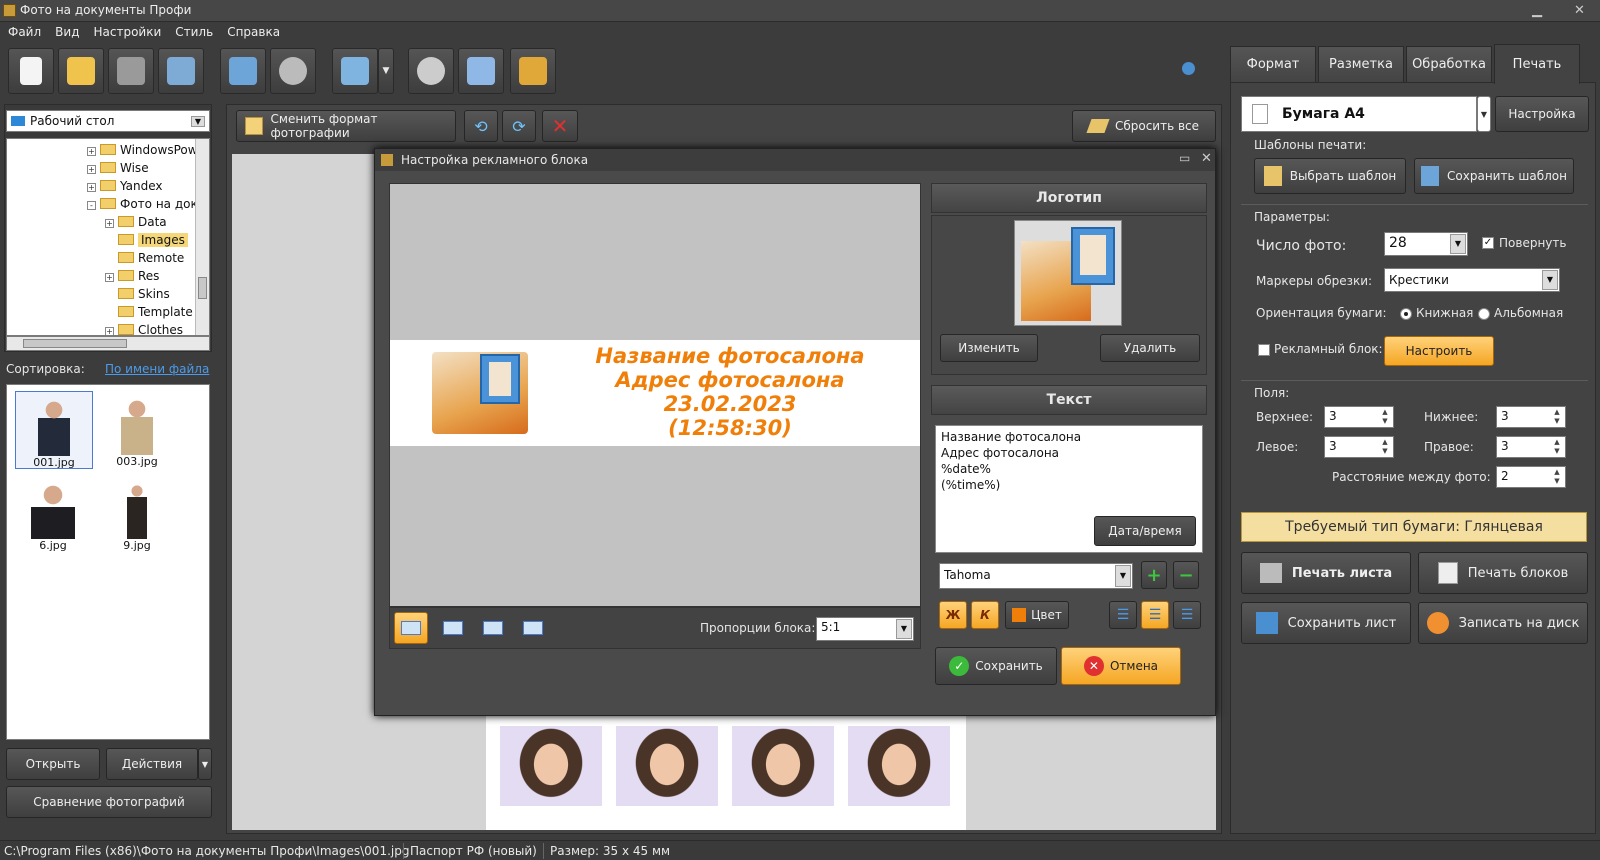 The image size is (1600, 860). Describe the element at coordinates (1484, 314) in the screenshot. I see `orient-landscape-radio` at that location.